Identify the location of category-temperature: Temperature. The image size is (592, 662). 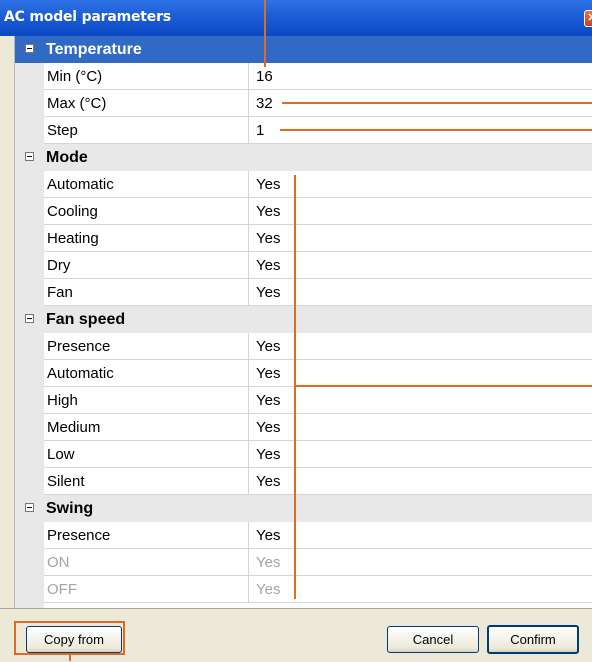
(303, 49).